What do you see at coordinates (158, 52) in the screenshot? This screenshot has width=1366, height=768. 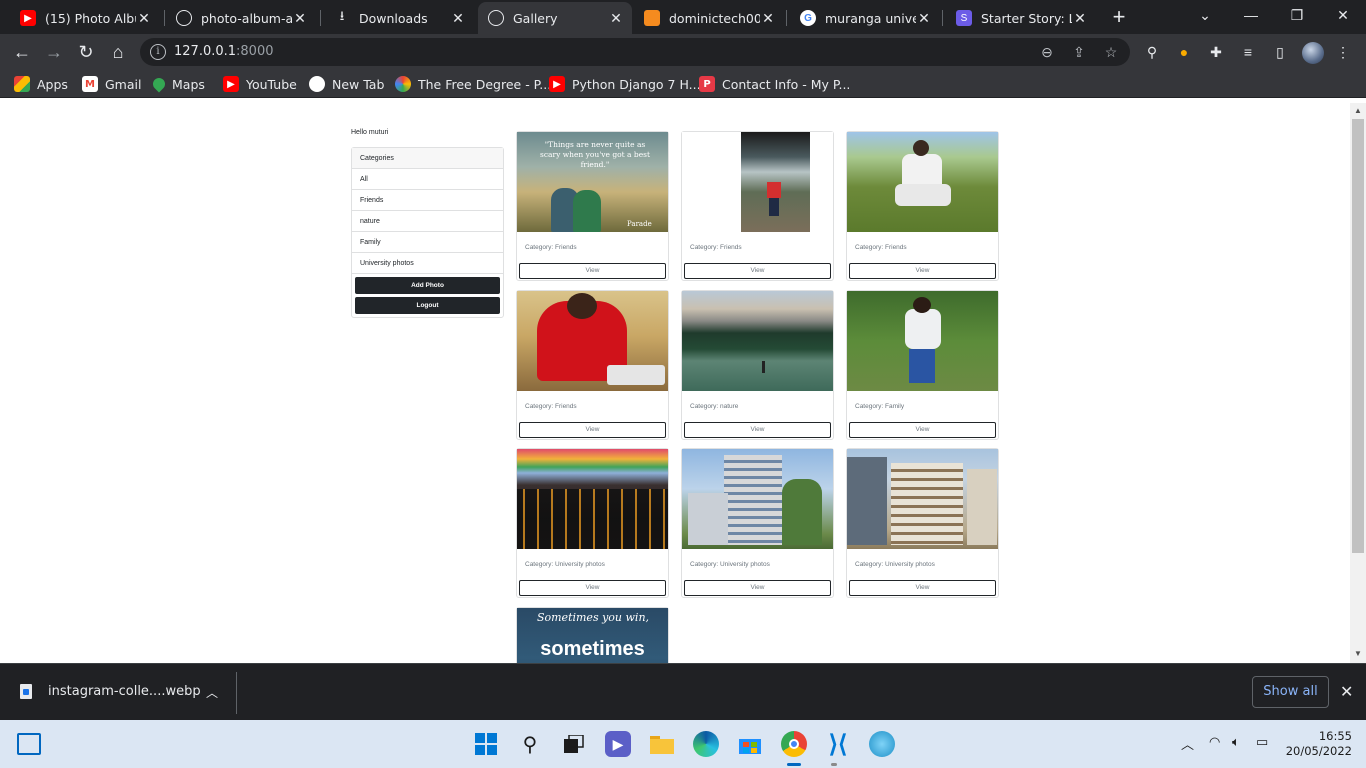 I see `site-info-icon: i` at bounding box center [158, 52].